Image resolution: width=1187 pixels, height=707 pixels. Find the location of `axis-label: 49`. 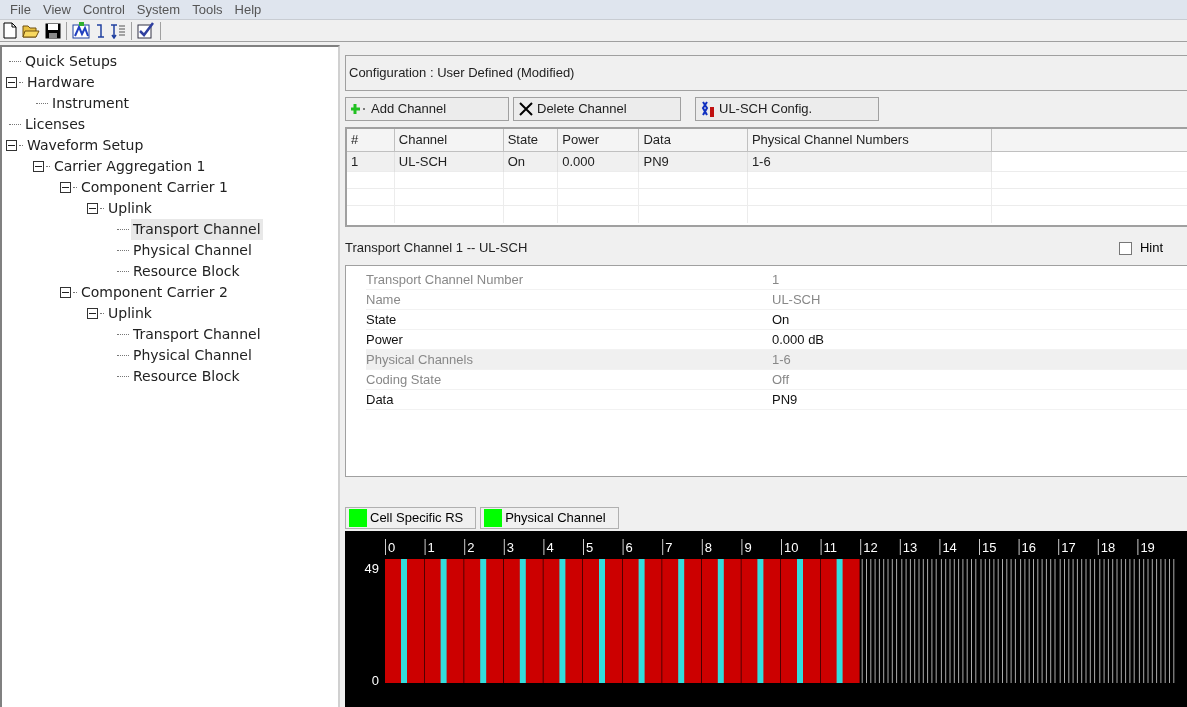

axis-label: 49 is located at coordinates (371, 568).